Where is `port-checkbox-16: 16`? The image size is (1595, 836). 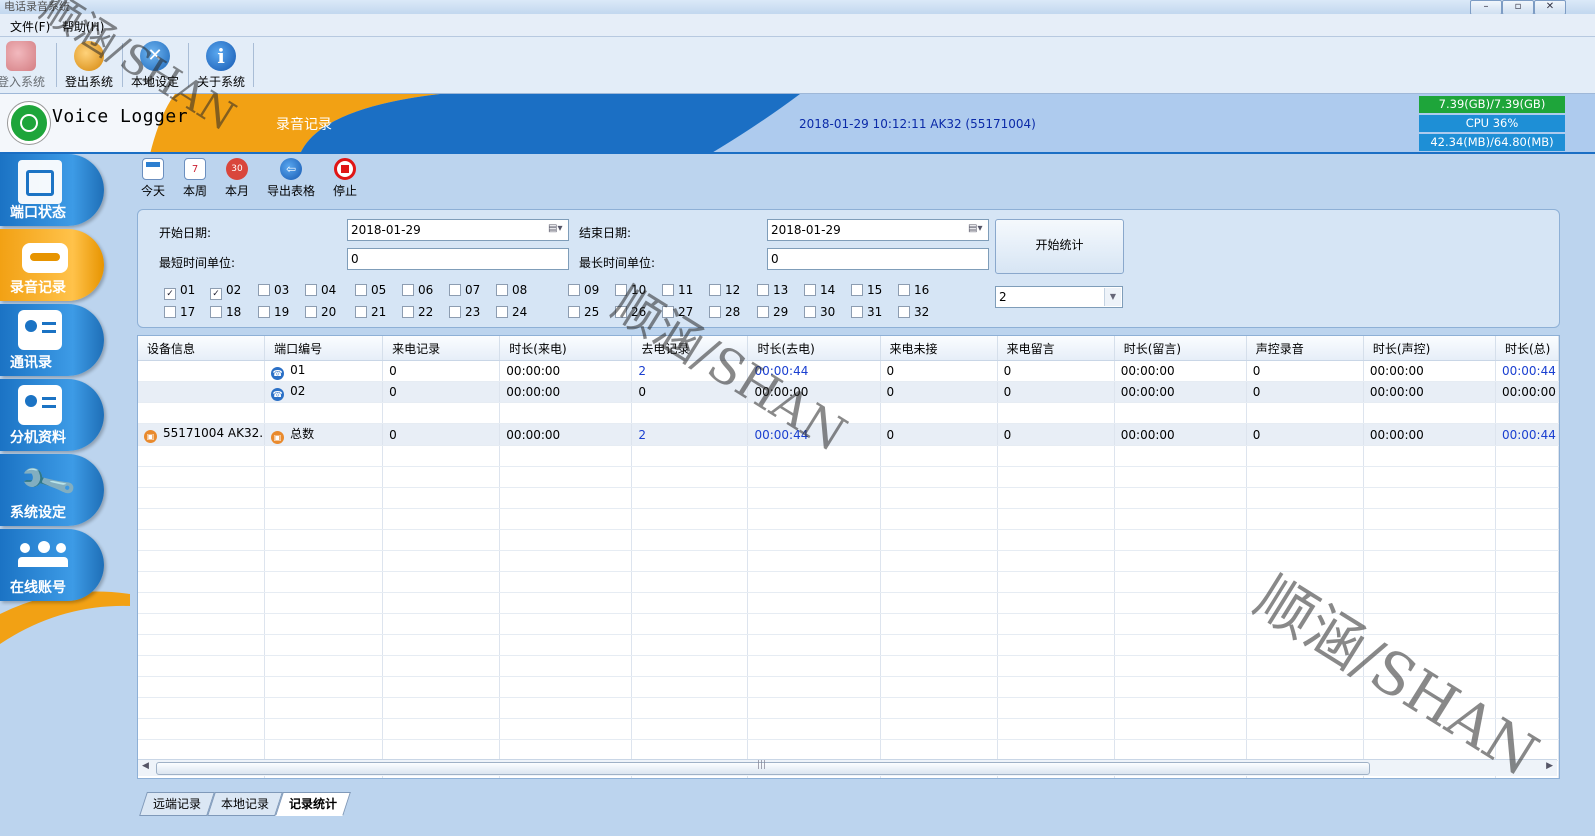
port-checkbox-16: 16 is located at coordinates (913, 290).